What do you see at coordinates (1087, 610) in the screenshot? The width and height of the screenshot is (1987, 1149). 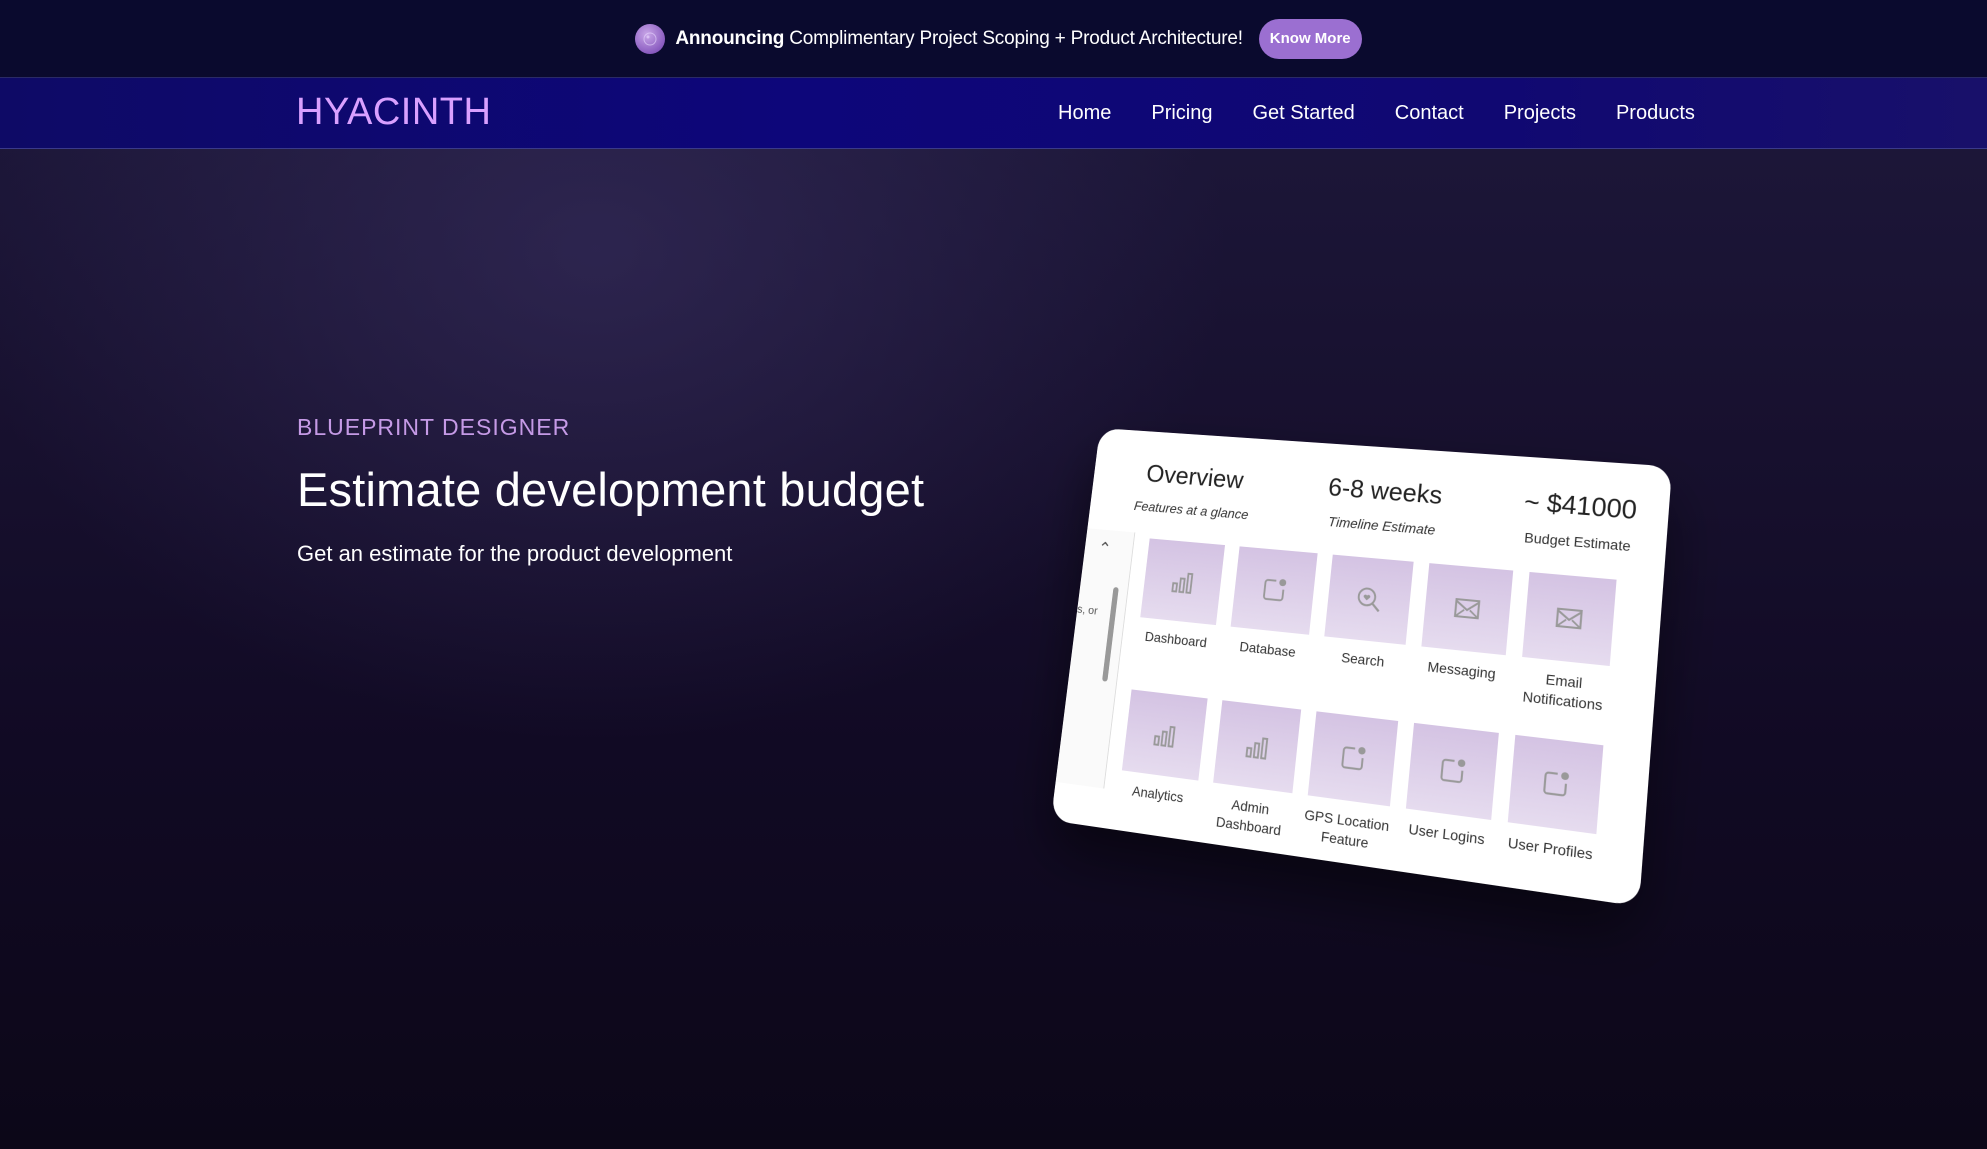 I see `side-panel-text: s, or` at bounding box center [1087, 610].